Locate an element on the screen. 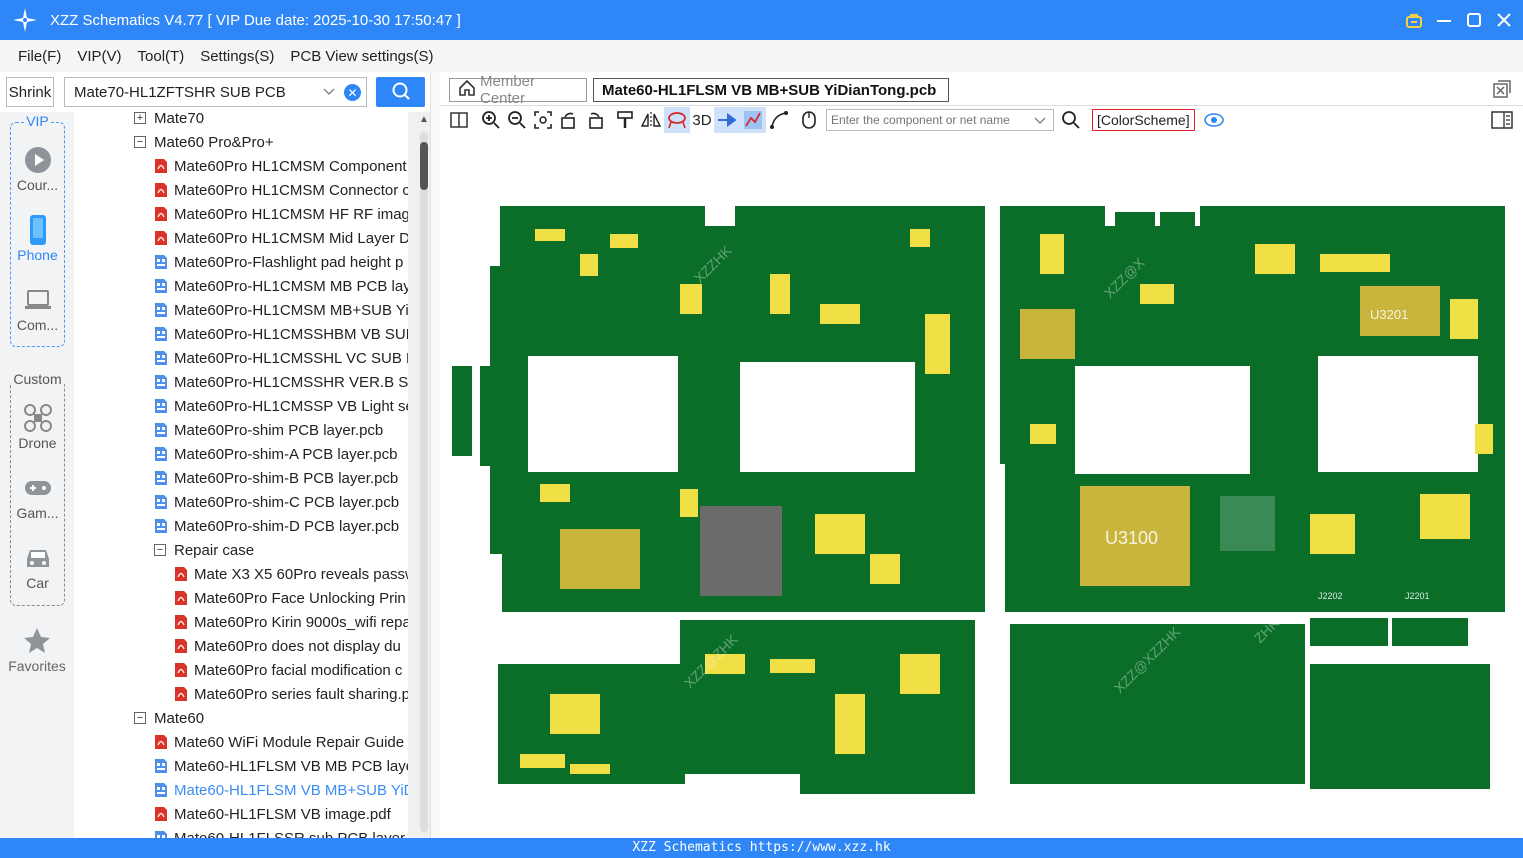 This screenshot has height=858, width=1523. scrollbar-thumb is located at coordinates (424, 166).